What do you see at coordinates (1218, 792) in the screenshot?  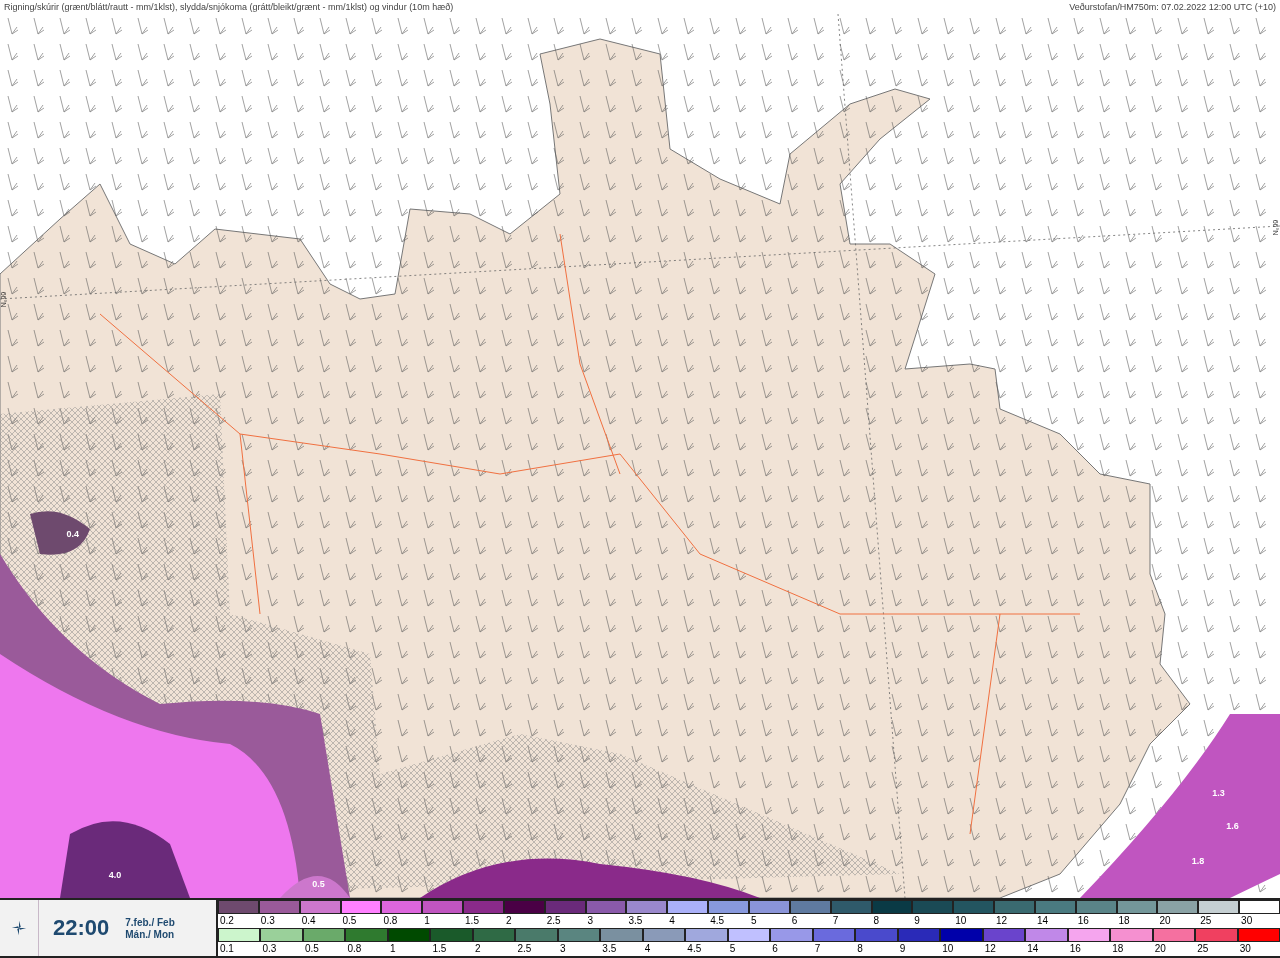 I see `precipitation-value: 1.3` at bounding box center [1218, 792].